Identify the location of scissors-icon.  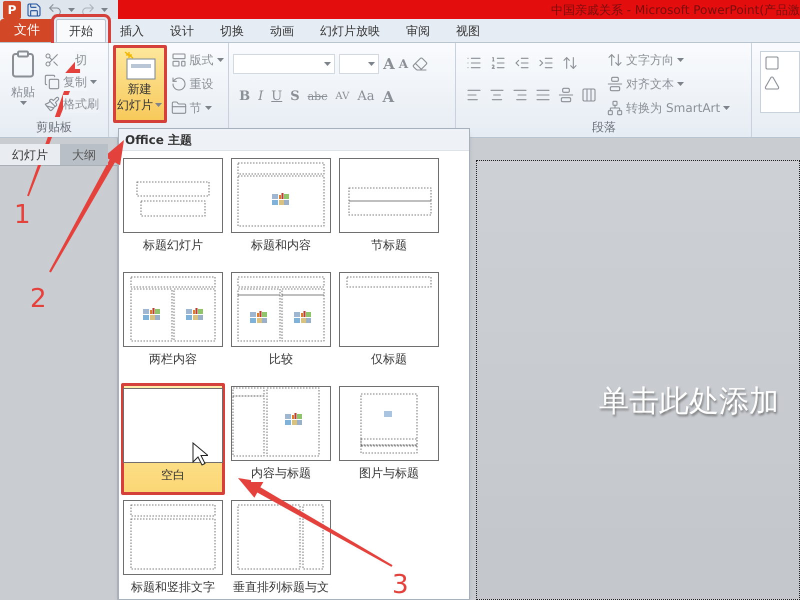
(52, 60).